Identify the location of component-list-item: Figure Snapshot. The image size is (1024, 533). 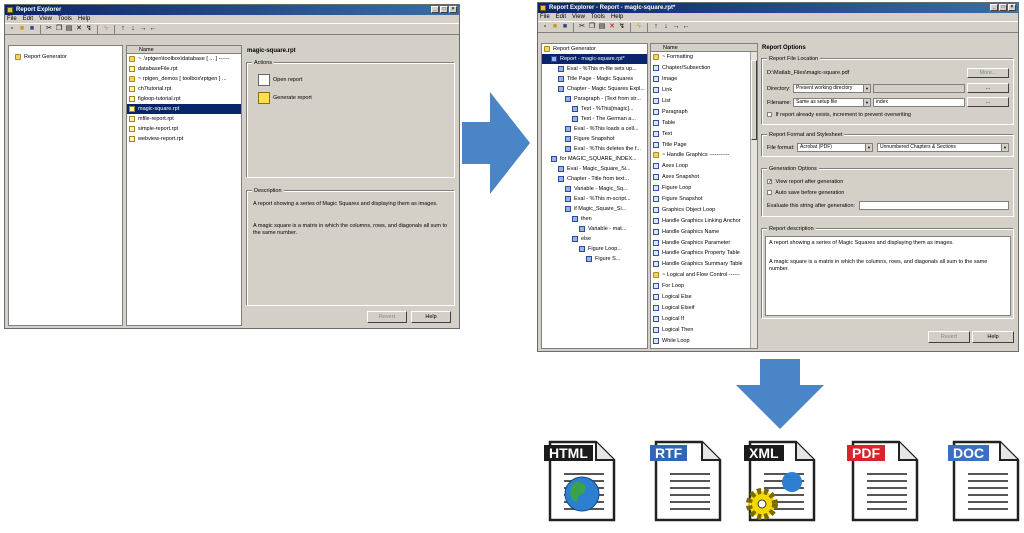
(704, 199).